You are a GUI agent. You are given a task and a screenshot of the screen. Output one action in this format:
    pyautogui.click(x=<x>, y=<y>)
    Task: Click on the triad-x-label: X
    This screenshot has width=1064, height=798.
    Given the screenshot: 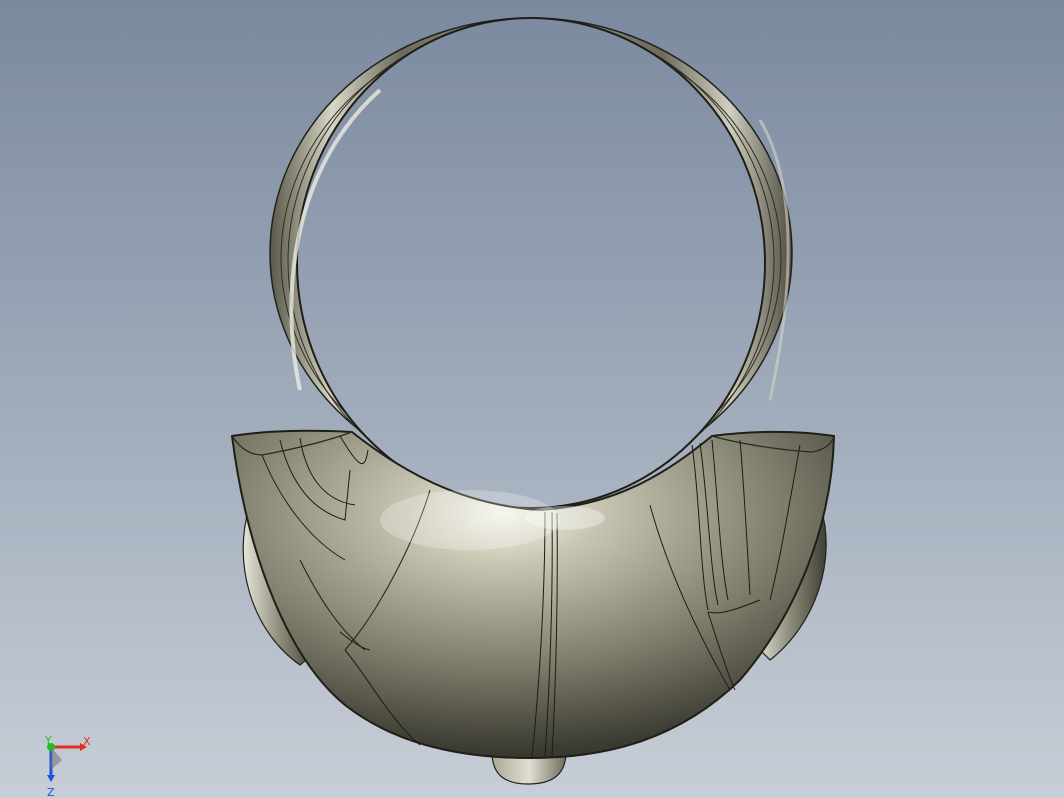 What is the action you would take?
    pyautogui.click(x=87, y=741)
    